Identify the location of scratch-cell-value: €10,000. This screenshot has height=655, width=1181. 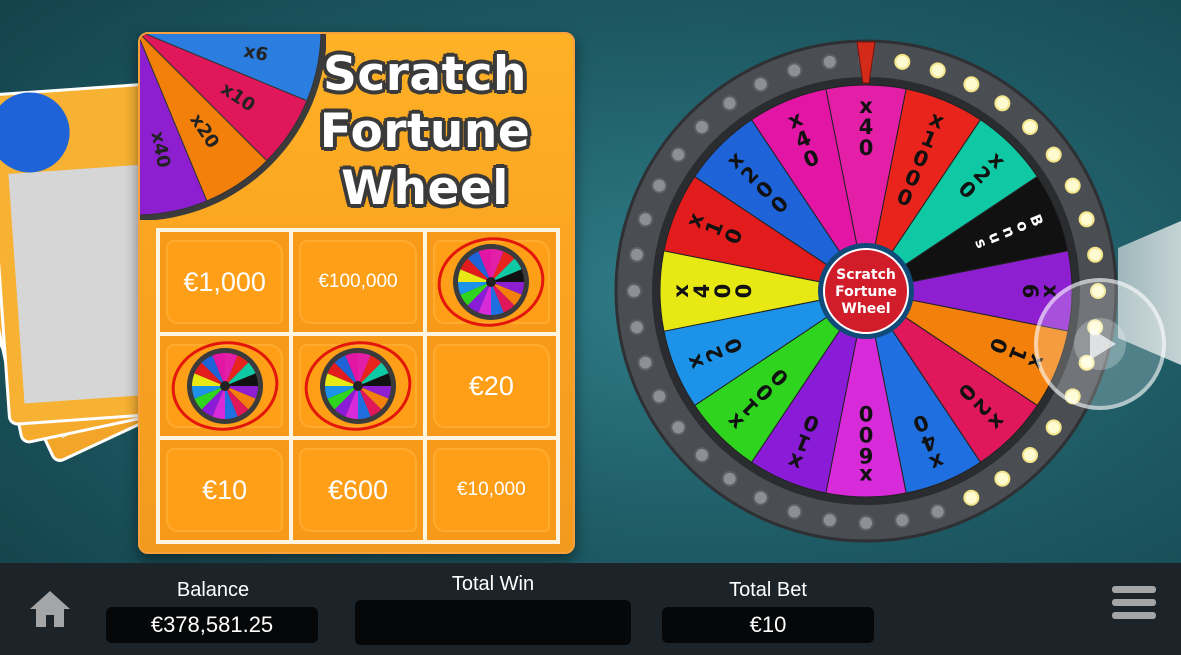
(491, 489).